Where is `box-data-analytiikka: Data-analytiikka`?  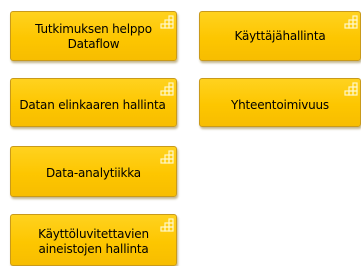 box-data-analytiikka: Data-analytiikka is located at coordinates (93, 171).